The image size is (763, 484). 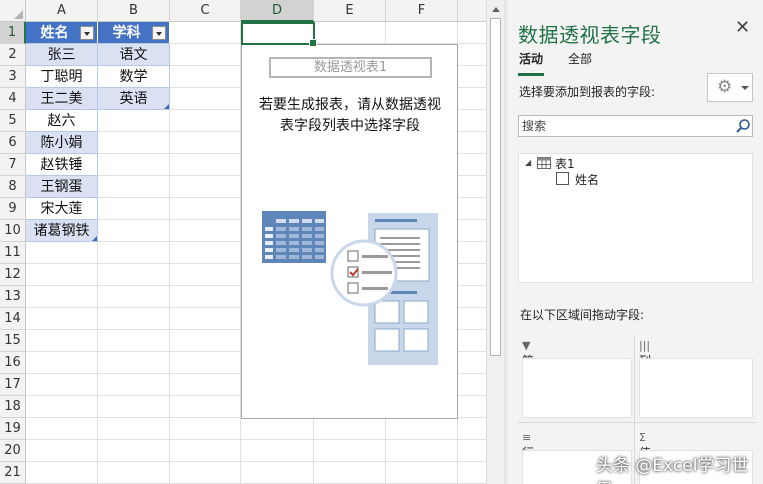 I want to click on column-header-g, so click(x=472, y=11).